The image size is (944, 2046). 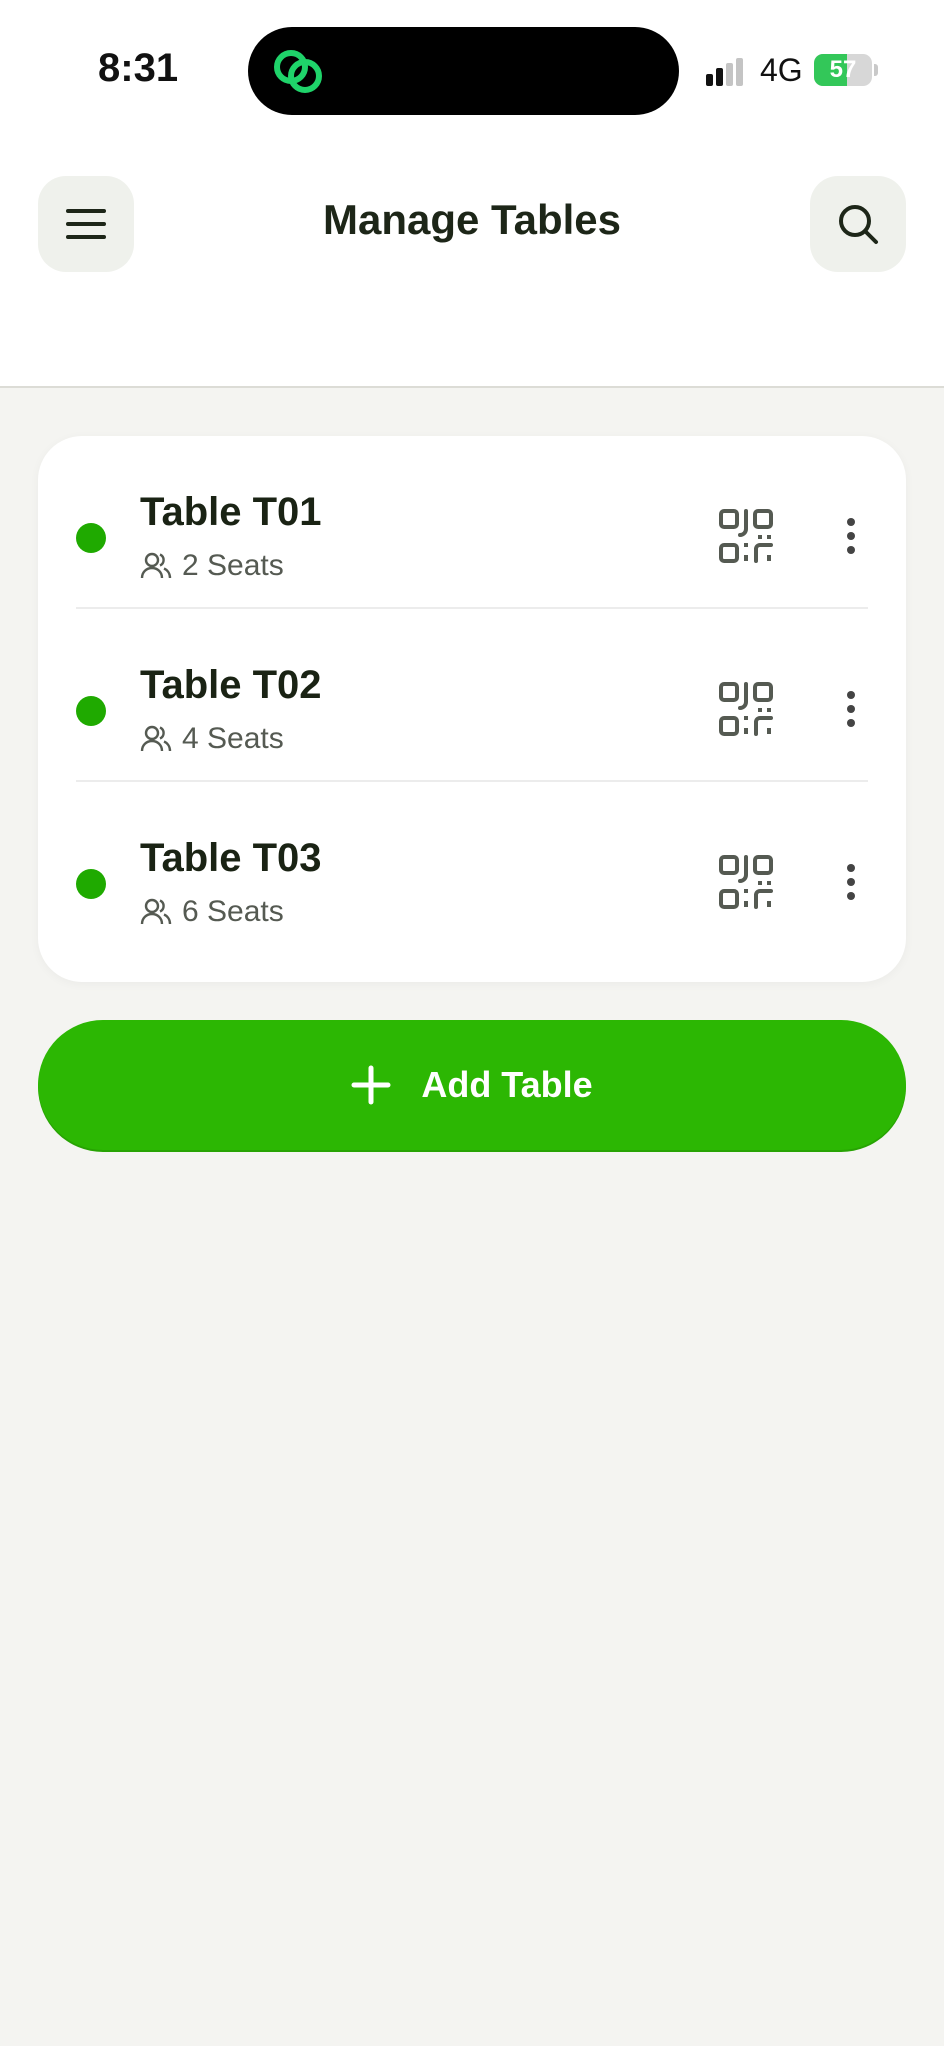 I want to click on battery-icon: 57, so click(x=846, y=70).